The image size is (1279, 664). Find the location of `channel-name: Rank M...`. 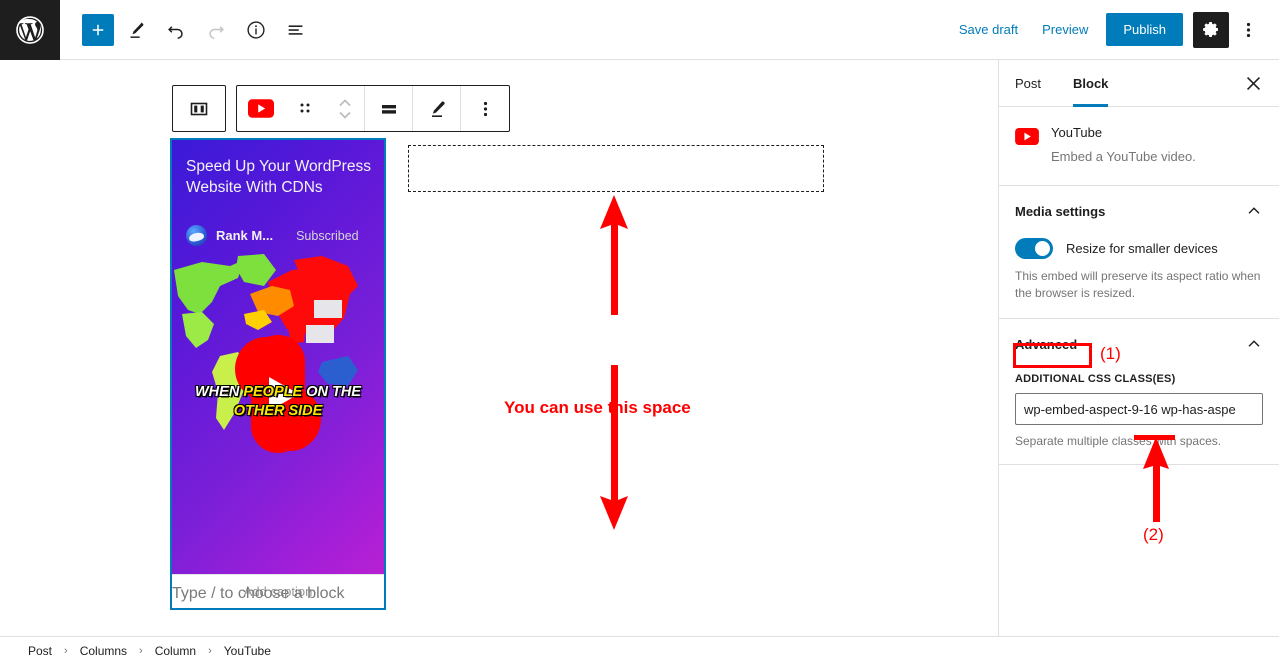

channel-name: Rank M... is located at coordinates (245, 235).